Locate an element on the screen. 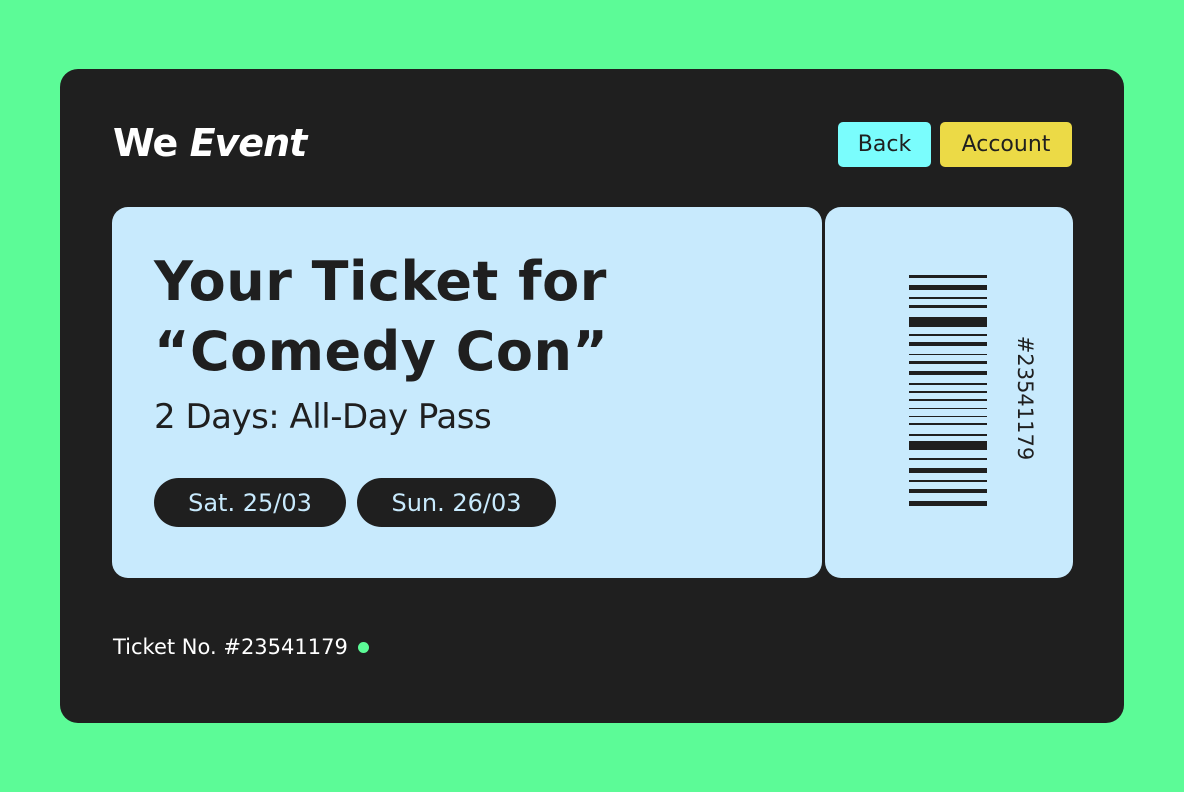  ticket-title: Your Ticket for “Comedy Con” is located at coordinates (381, 317).